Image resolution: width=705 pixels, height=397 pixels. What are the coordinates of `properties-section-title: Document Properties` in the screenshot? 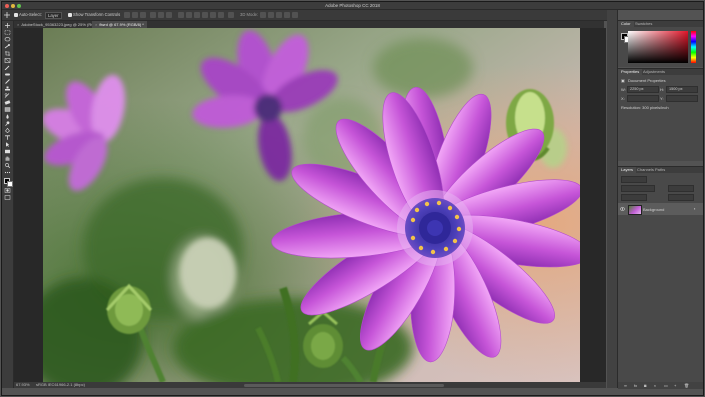 It's located at (647, 80).